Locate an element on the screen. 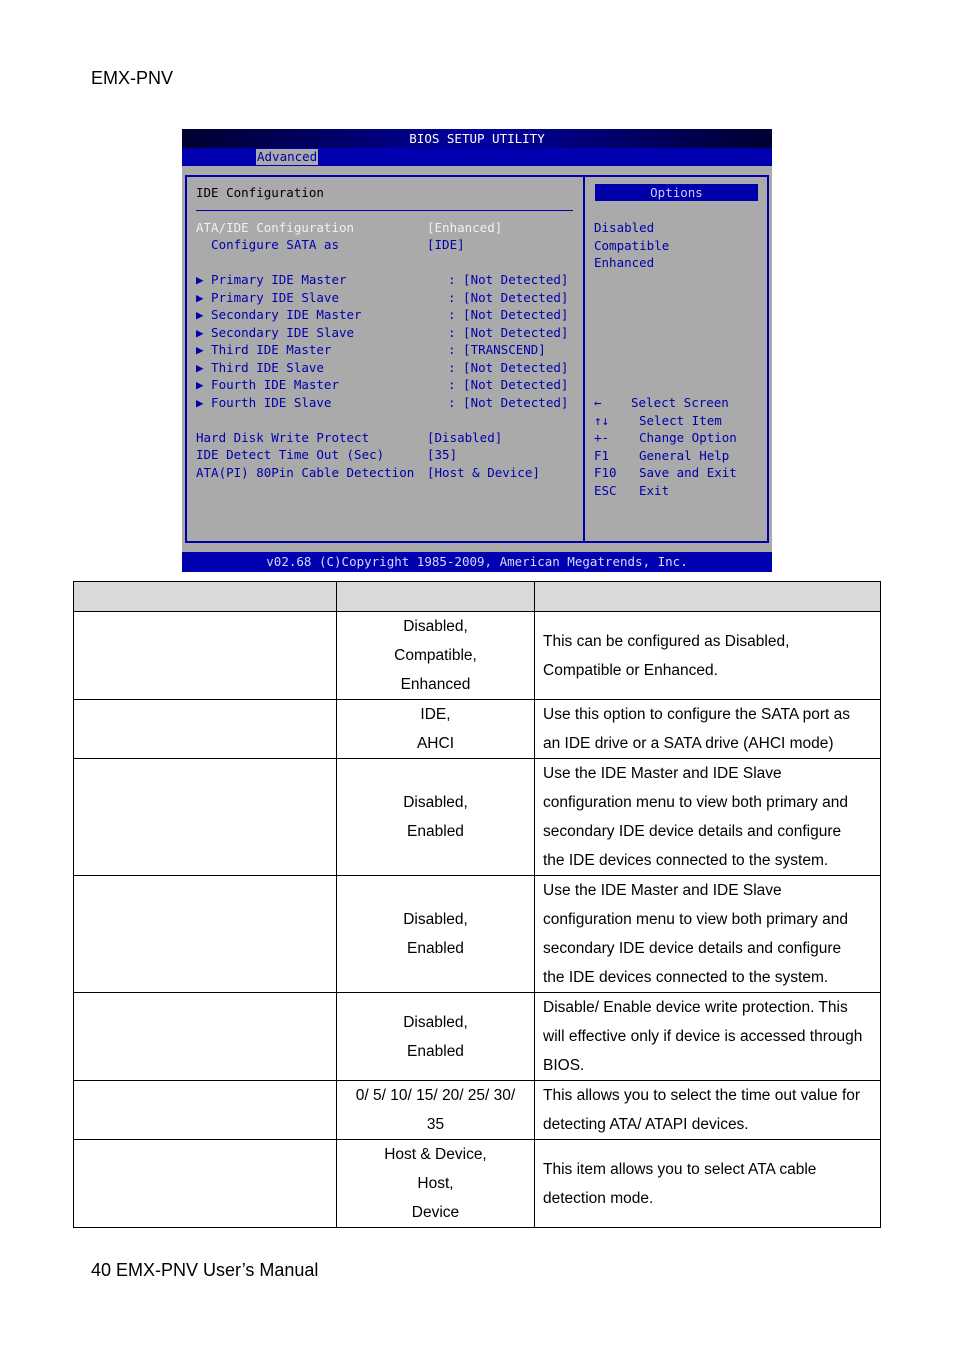  options-cell: 0/ 5/ 10/ 15/ 20/ 25/ 30/35 is located at coordinates (435, 1110).